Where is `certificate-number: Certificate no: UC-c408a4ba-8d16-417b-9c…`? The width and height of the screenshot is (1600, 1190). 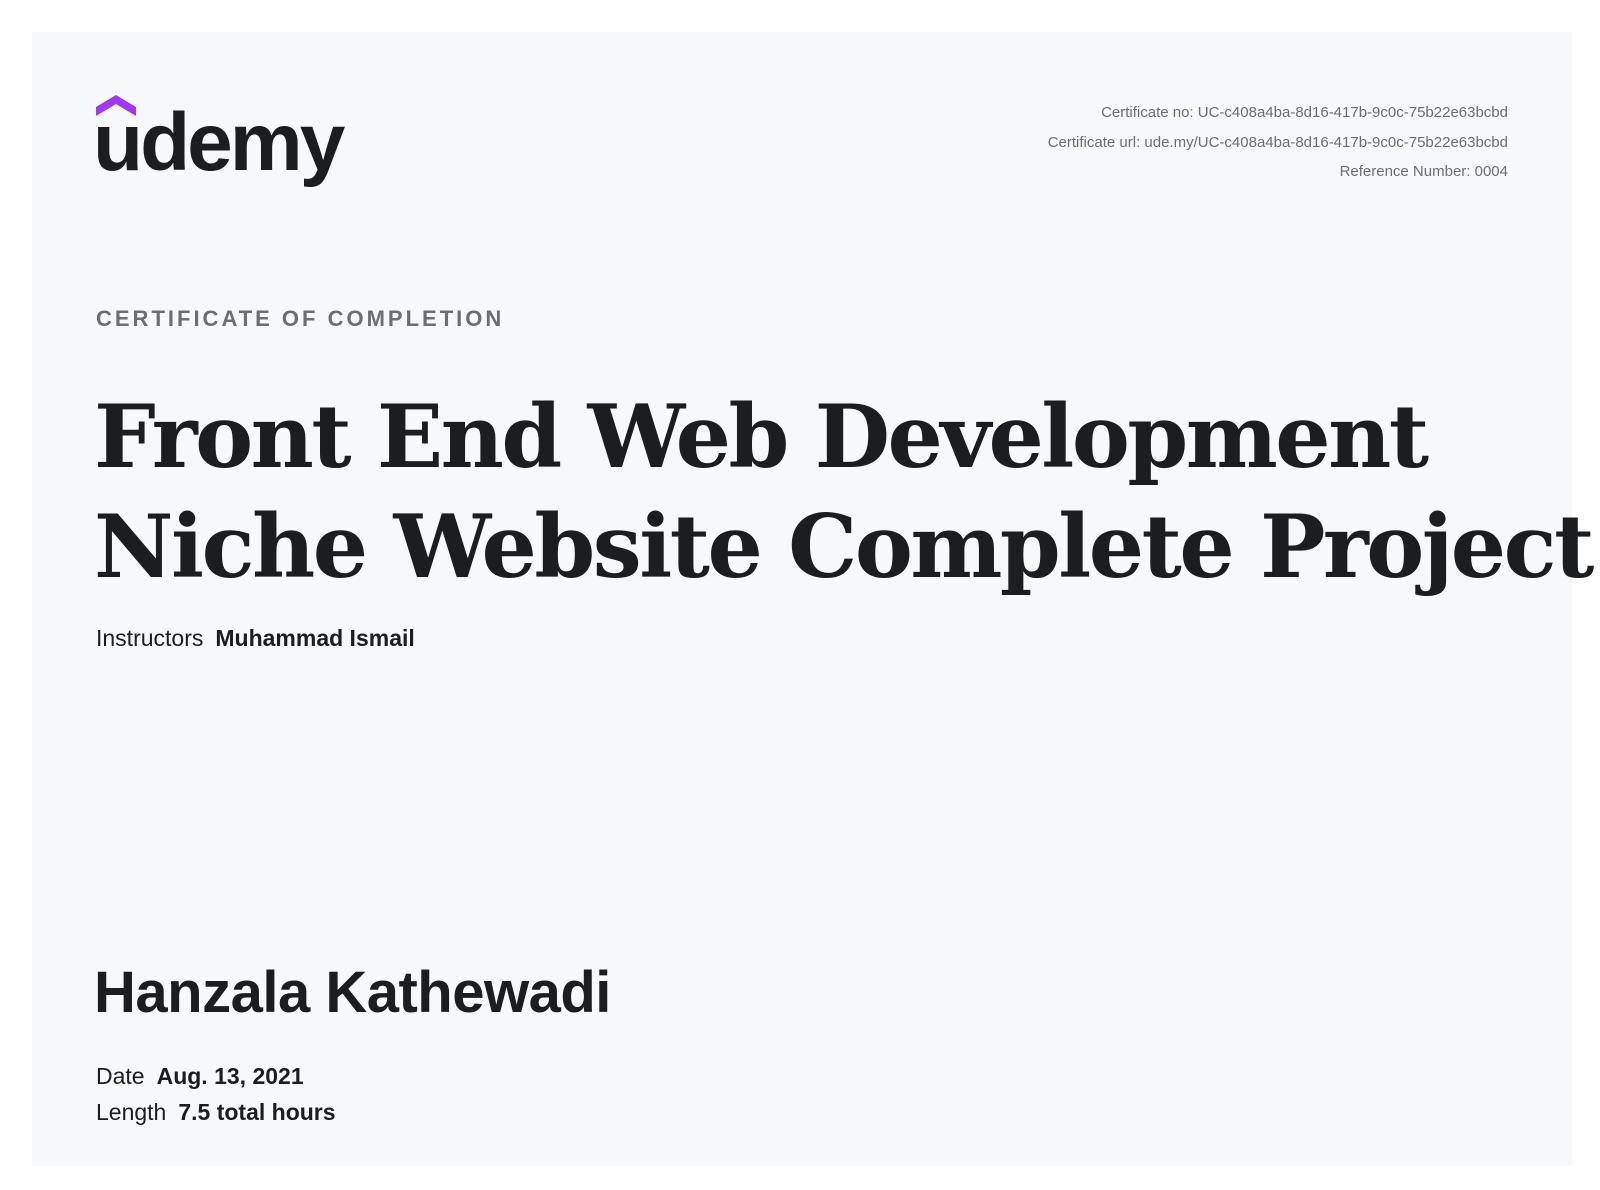
certificate-number: Certificate no: UC-c408a4ba-8d16-417b-9c… is located at coordinates (1304, 112).